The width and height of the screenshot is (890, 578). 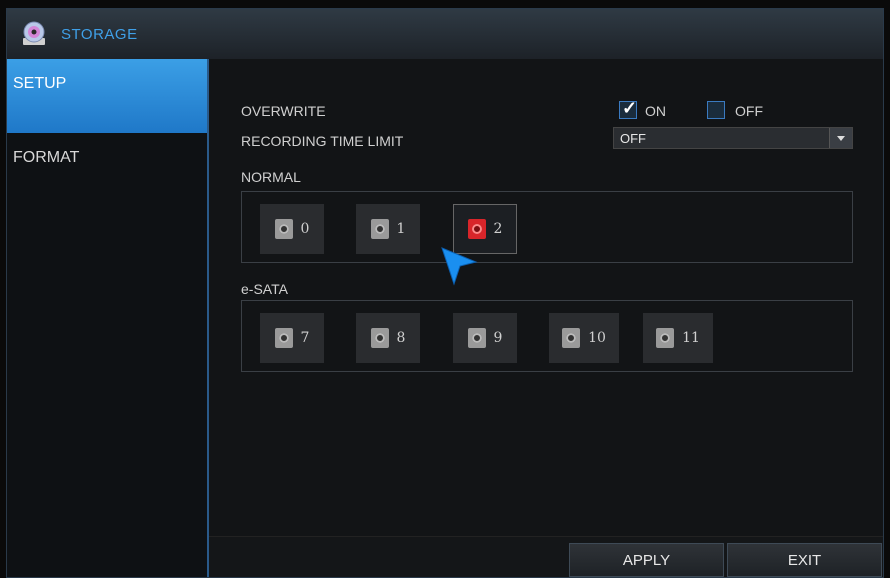 What do you see at coordinates (733, 138) in the screenshot?
I see `recording-time-limit-select: OFF` at bounding box center [733, 138].